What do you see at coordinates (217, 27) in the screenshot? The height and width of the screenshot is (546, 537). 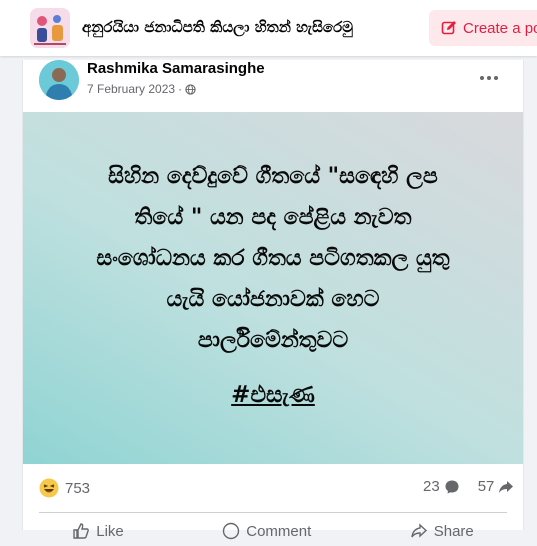 I see `group-name: අනුරයියා ජනාධිපති කියලා හිතන් හැසිරෙමු` at bounding box center [217, 27].